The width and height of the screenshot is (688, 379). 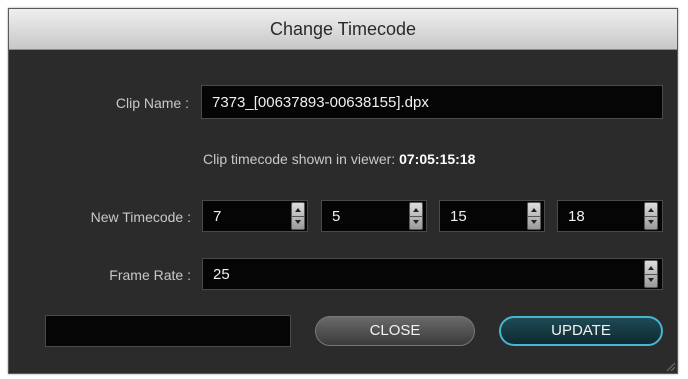 I want to click on timecode-seconds-value: 15, so click(x=458, y=216).